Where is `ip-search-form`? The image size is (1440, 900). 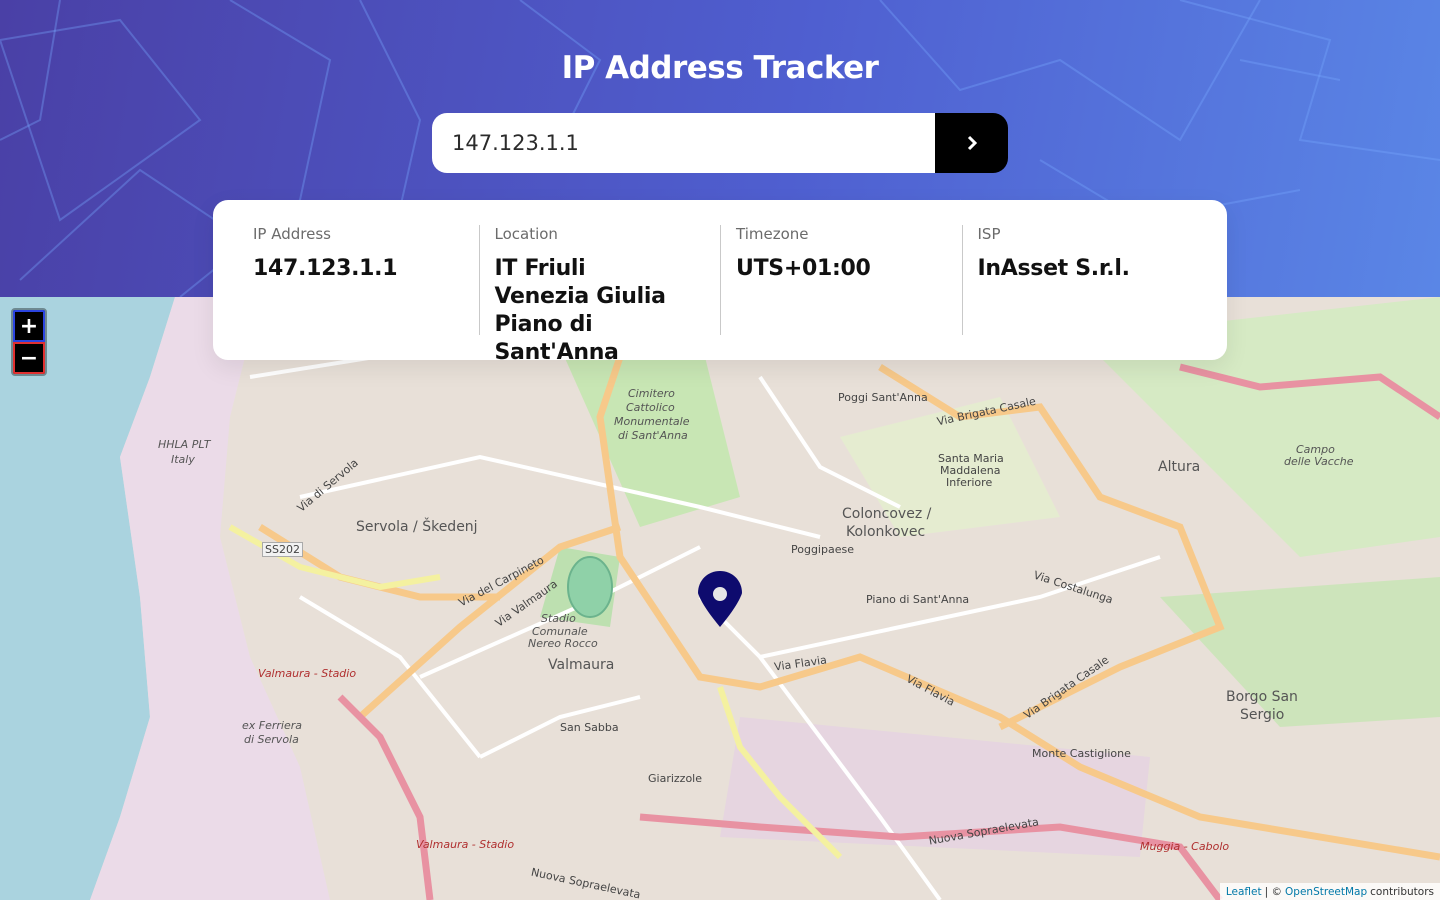
ip-search-form is located at coordinates (720, 143).